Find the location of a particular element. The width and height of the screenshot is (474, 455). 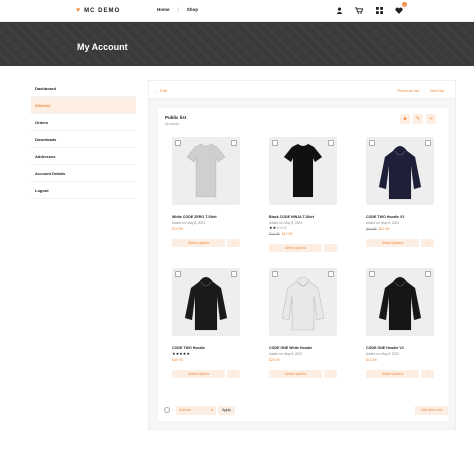

manage-list-button: ■ is located at coordinates (405, 119).